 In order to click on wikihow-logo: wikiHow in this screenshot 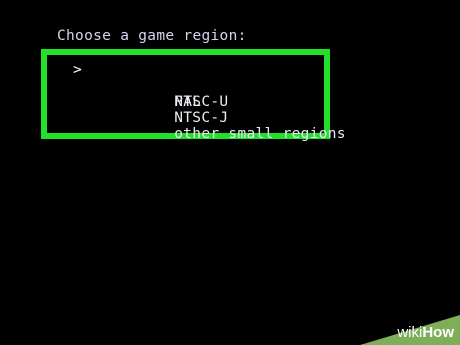, I will do `click(425, 332)`.